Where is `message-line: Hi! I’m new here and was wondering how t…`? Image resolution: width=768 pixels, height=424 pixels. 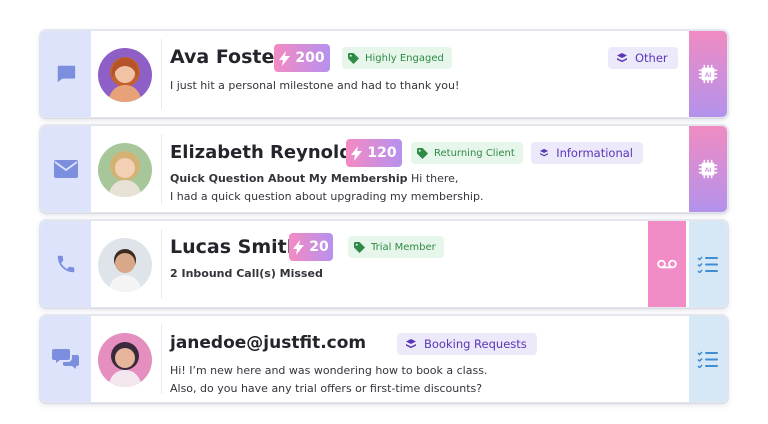
message-line: Hi! I’m new here and was wondering how t… is located at coordinates (329, 370).